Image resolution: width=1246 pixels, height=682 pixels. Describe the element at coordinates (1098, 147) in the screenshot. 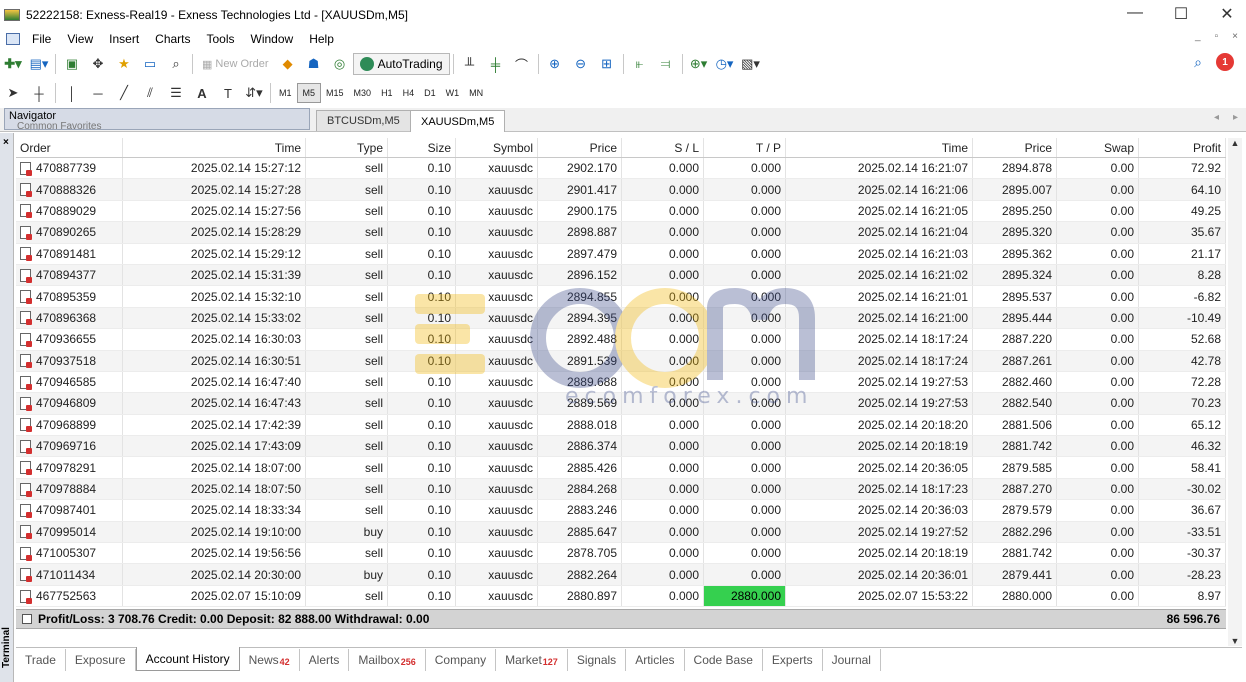

I see `col-swap: Swap` at that location.